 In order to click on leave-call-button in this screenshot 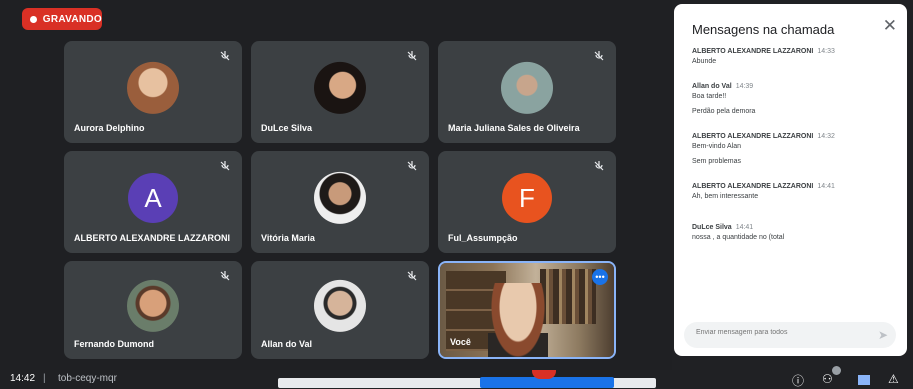, I will do `click(544, 374)`.